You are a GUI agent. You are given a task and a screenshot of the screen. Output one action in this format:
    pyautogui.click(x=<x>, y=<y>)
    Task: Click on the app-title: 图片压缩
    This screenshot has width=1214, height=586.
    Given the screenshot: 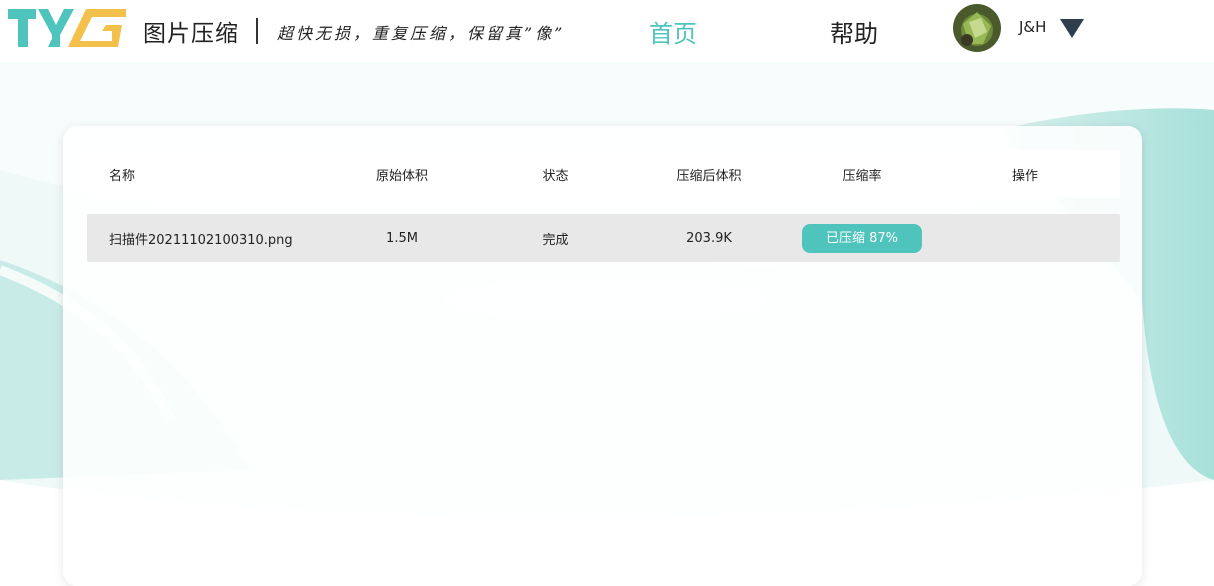 What is the action you would take?
    pyautogui.click(x=191, y=34)
    